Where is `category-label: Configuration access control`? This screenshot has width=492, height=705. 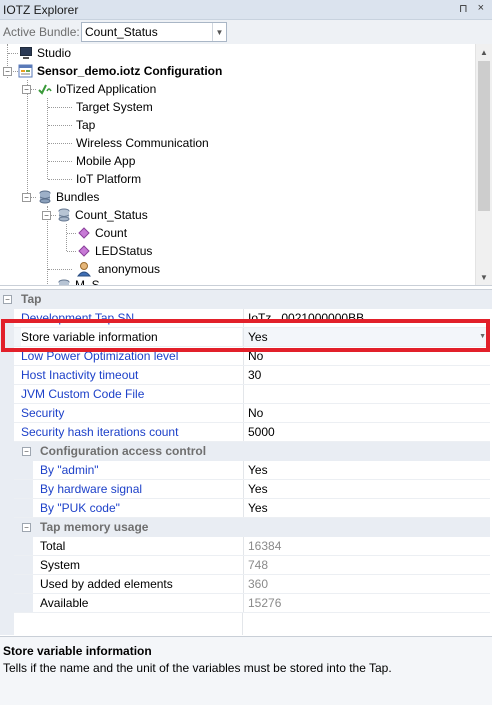 category-label: Configuration access control is located at coordinates (123, 451).